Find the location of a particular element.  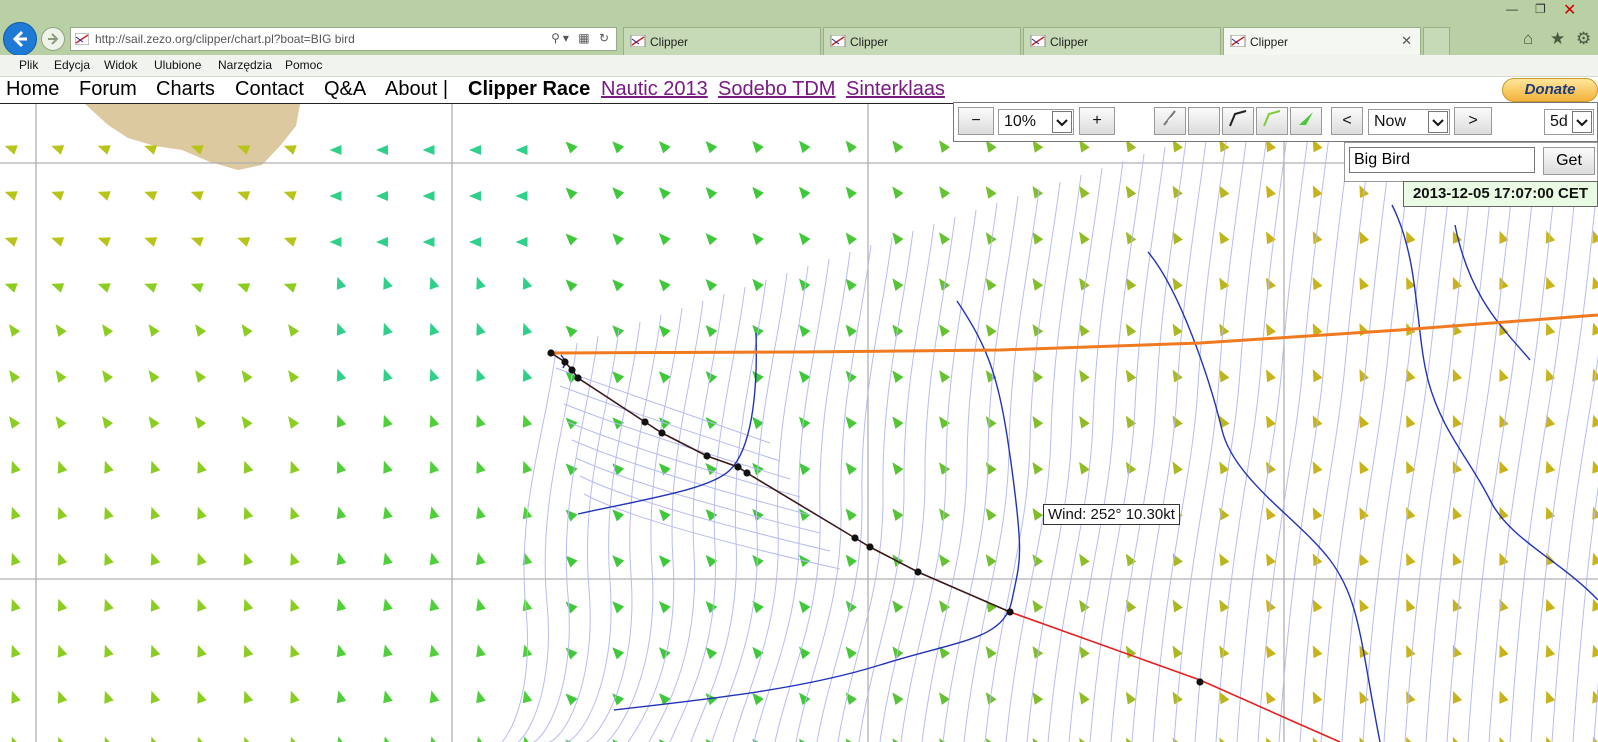

blank-tool-button is located at coordinates (1204, 121).